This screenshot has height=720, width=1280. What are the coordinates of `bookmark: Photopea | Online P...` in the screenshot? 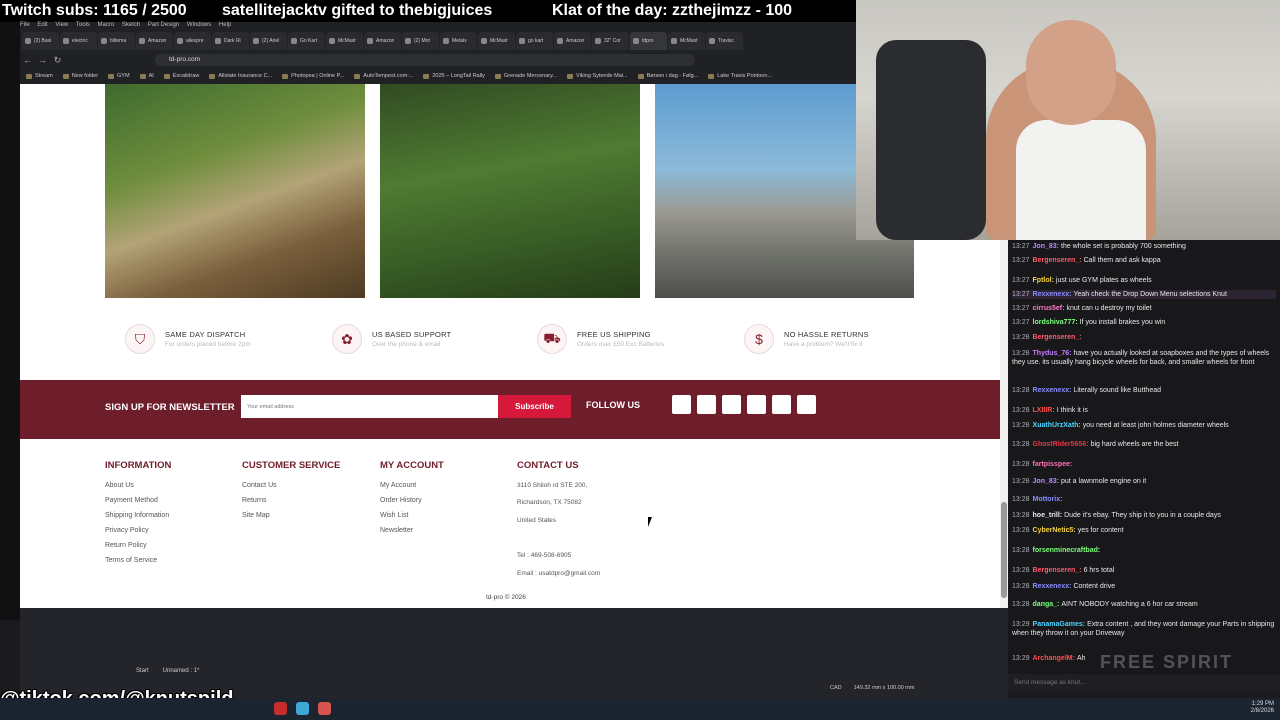 It's located at (313, 76).